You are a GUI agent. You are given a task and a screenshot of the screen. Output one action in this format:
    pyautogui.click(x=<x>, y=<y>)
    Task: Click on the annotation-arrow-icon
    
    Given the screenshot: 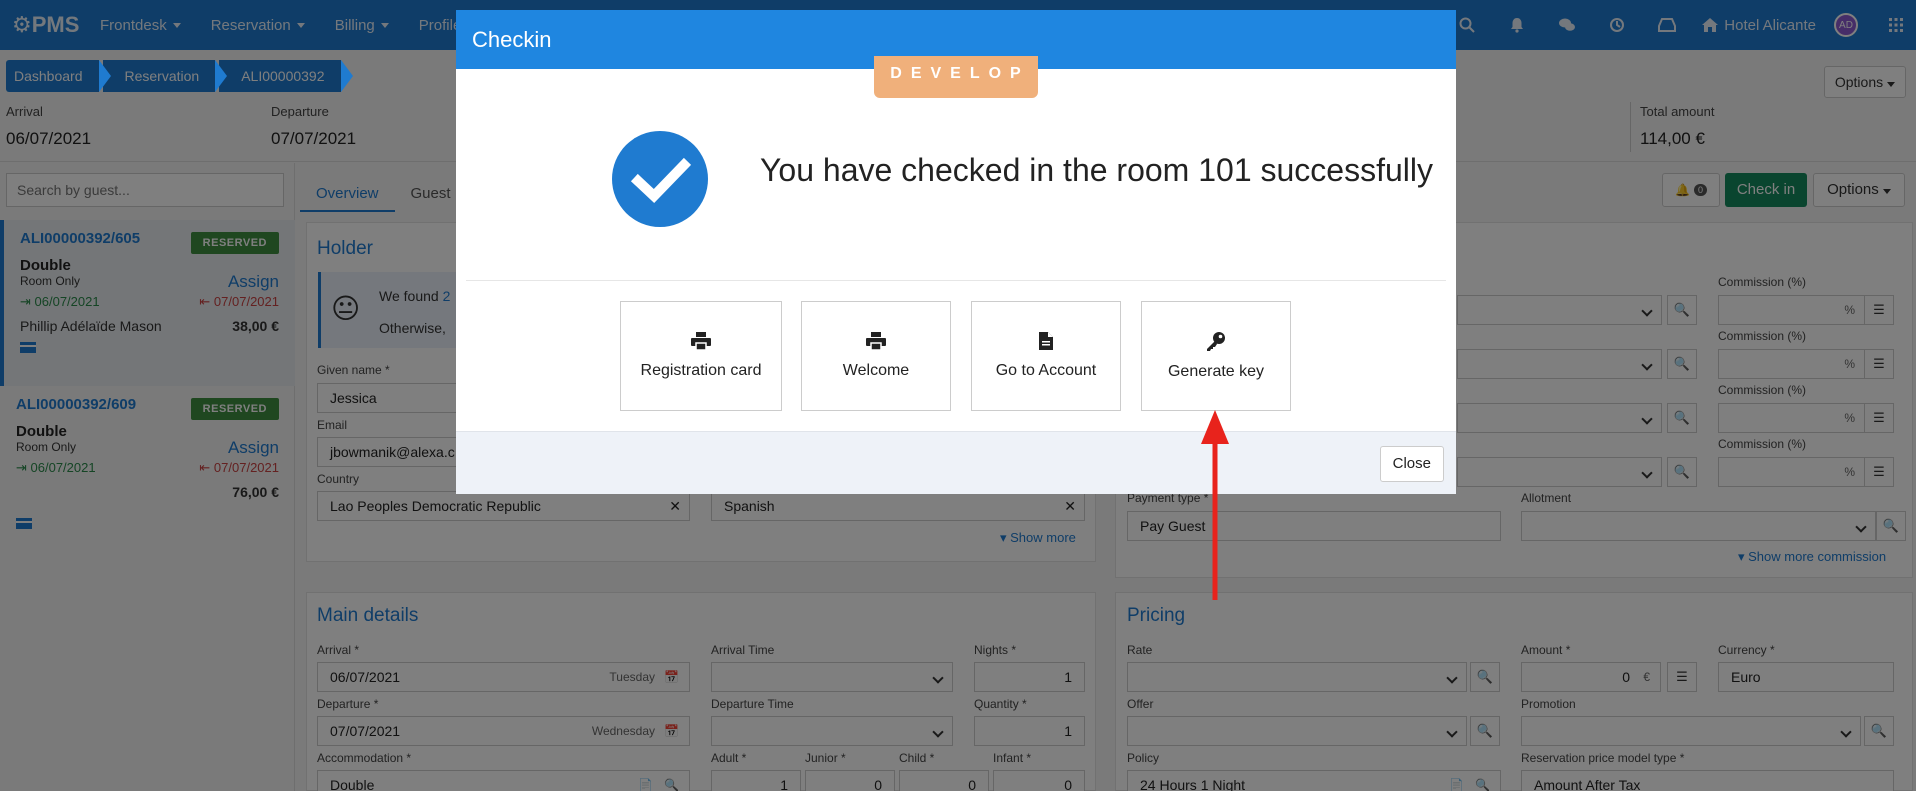 What is the action you would take?
    pyautogui.click(x=1215, y=505)
    